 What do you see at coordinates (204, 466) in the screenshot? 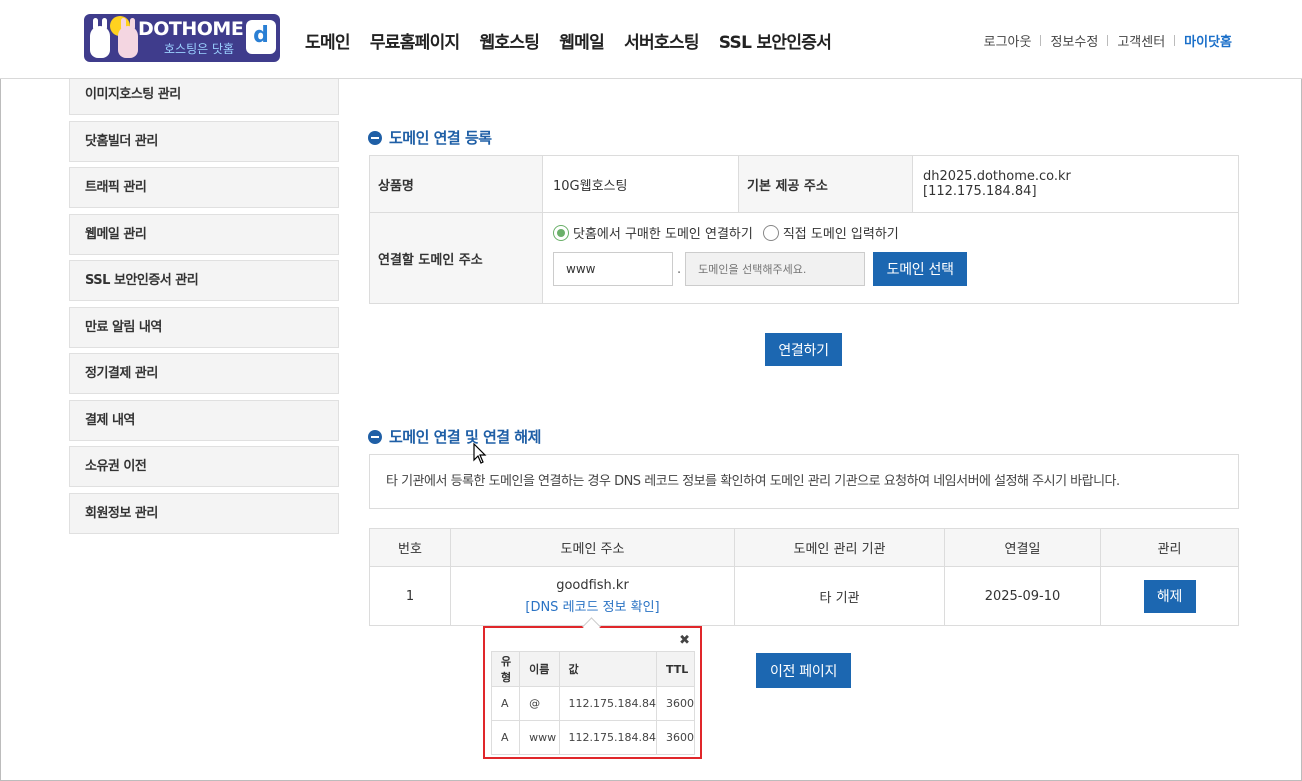
I see `sidebar-item-ownership-transfer: 소유권 이전` at bounding box center [204, 466].